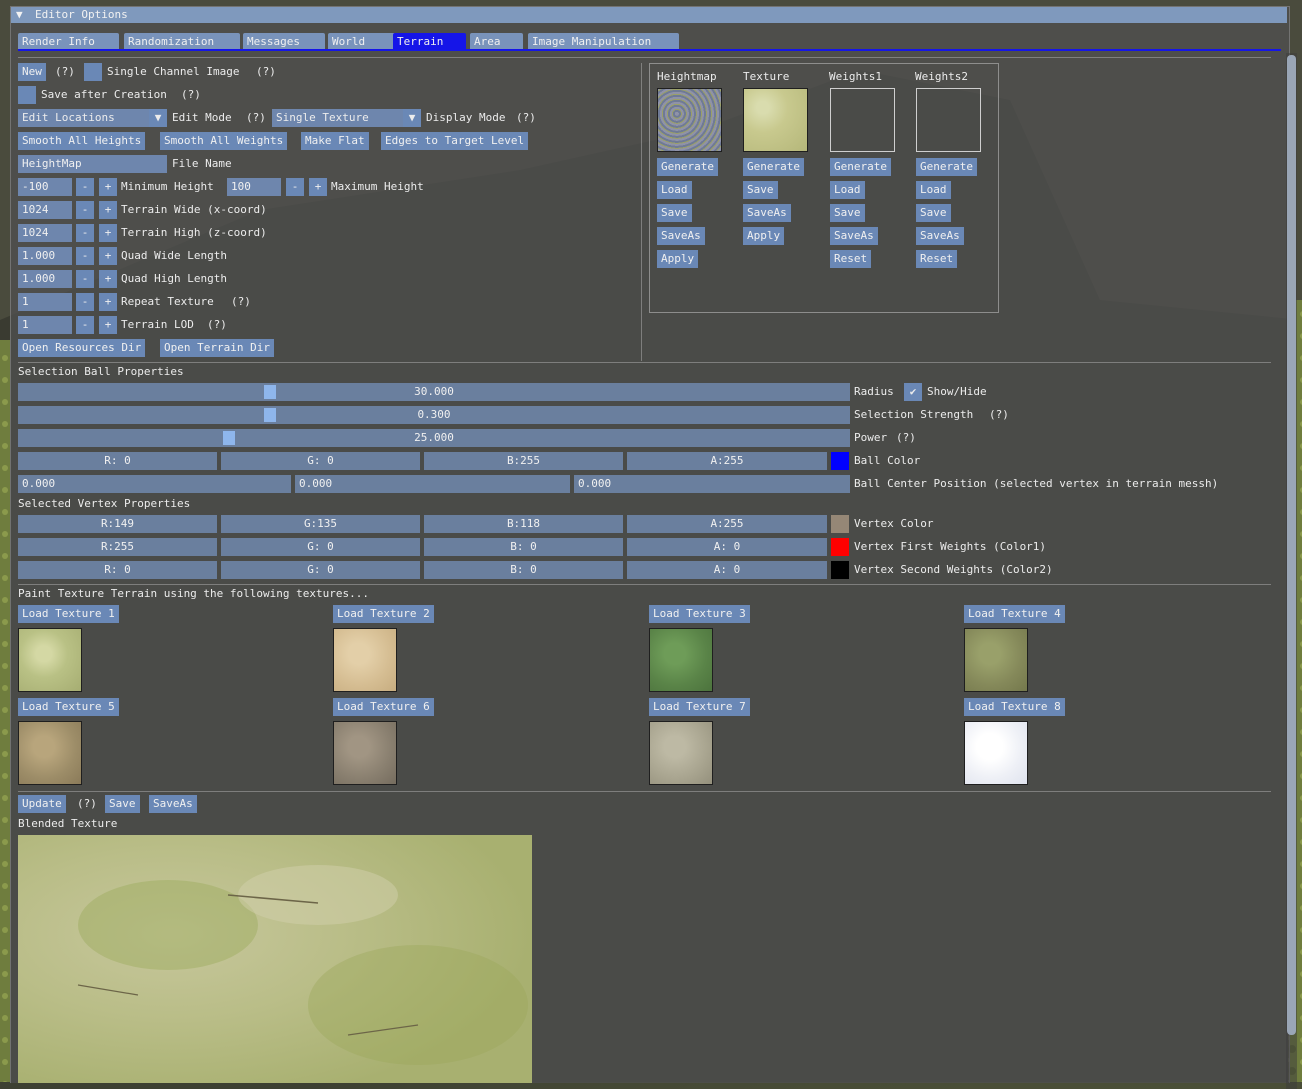 The height and width of the screenshot is (1089, 1302). I want to click on collapse-arrow-icon: ▼, so click(19, 15).